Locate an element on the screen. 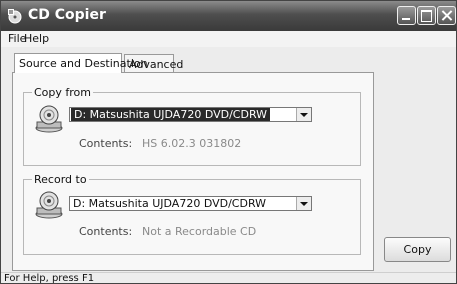 This screenshot has height=284, width=457. record-to-drive-value: D: Matsushita UJDA720 DVD/CDRW is located at coordinates (170, 203).